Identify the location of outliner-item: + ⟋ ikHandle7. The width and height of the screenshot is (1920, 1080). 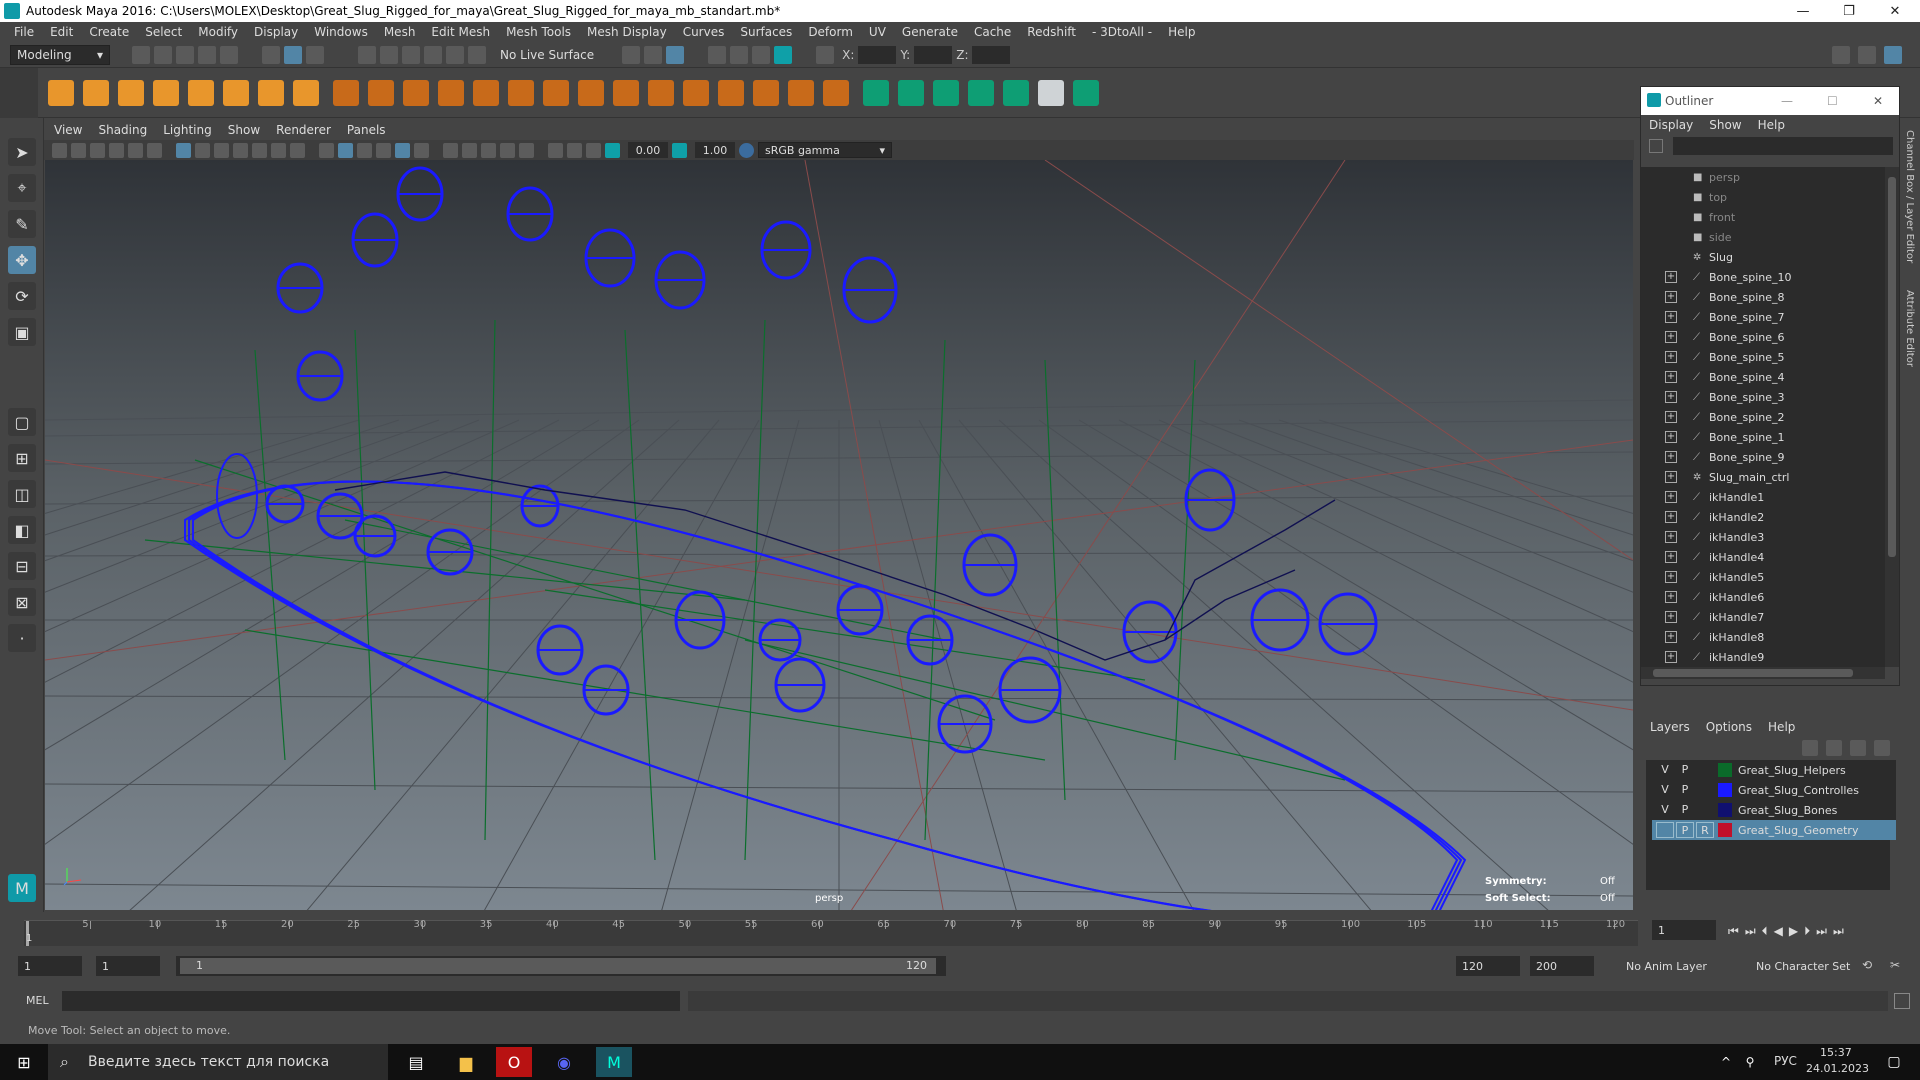
(1763, 617).